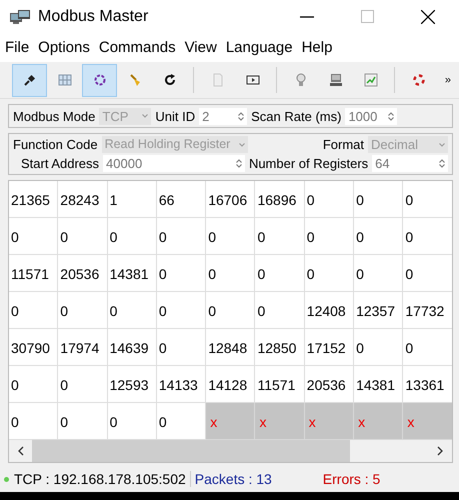  What do you see at coordinates (447, 80) in the screenshot?
I see `overflow-button: »` at bounding box center [447, 80].